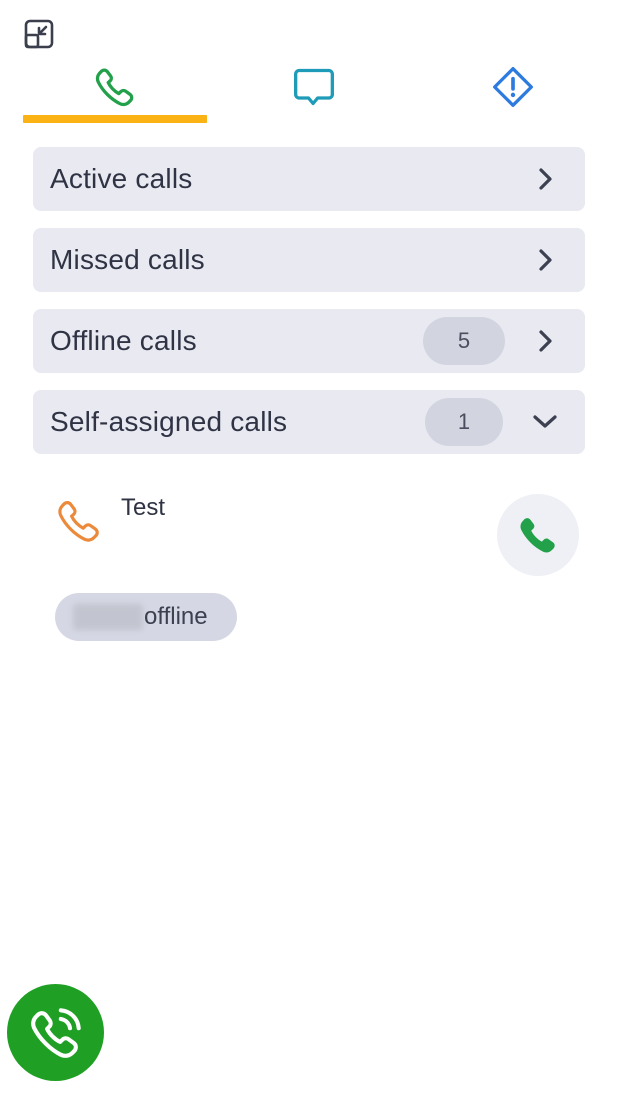 Image resolution: width=622 pixels, height=1098 pixels. I want to click on section-offline-calls: Offline calls 5, so click(309, 341).